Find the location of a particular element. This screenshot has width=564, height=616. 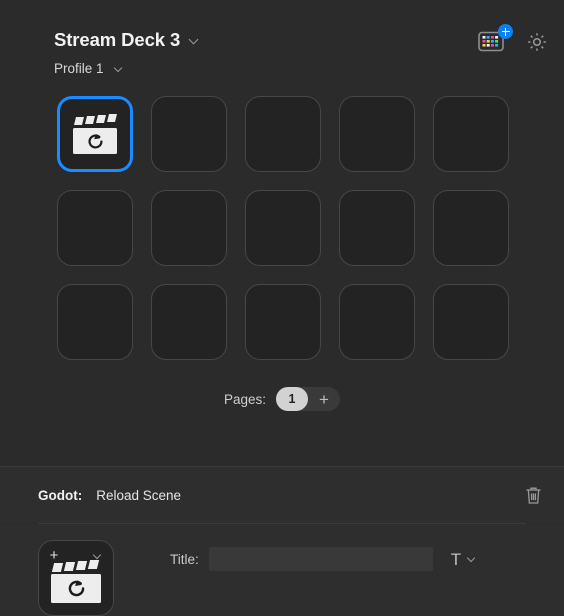

pages-label: Pages: is located at coordinates (245, 399).